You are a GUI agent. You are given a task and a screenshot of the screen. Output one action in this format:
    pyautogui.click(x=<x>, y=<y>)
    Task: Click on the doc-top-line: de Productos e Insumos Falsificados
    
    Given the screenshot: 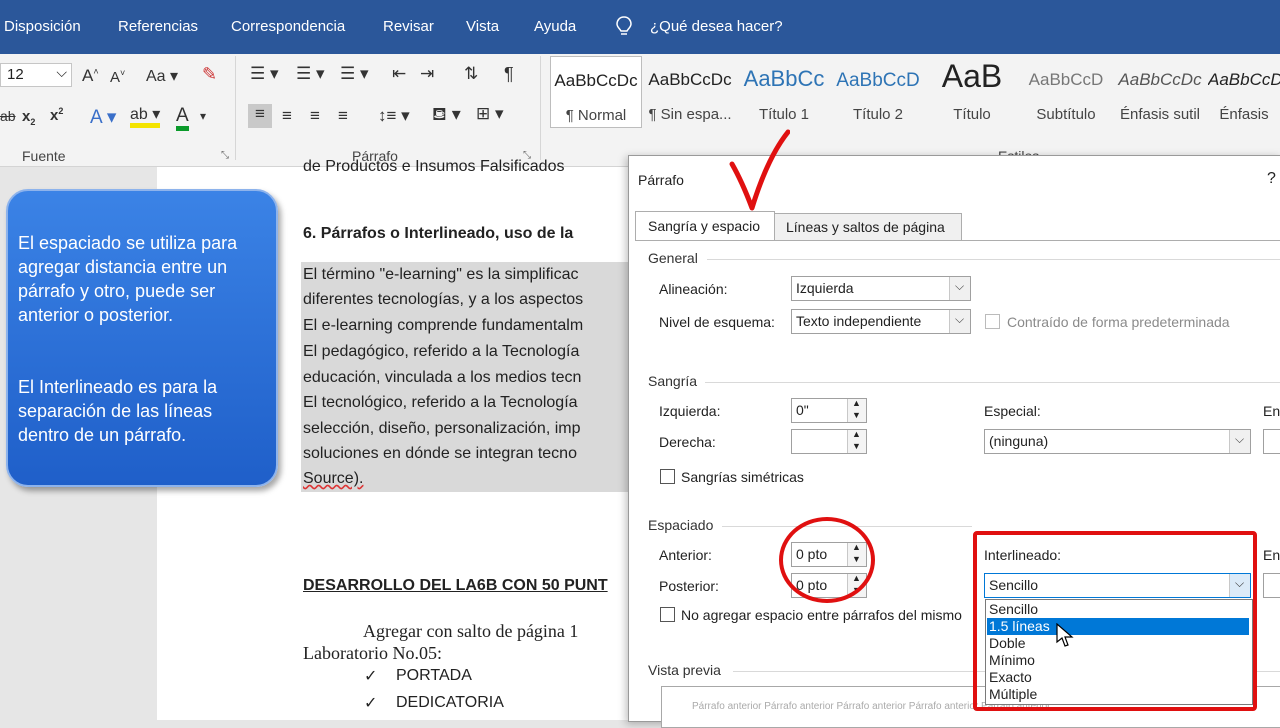 What is the action you would take?
    pyautogui.click(x=434, y=166)
    